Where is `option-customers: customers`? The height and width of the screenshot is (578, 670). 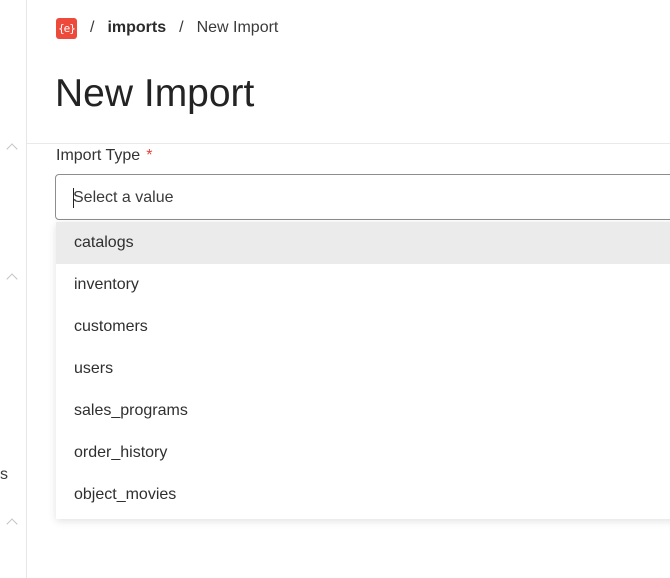 option-customers: customers is located at coordinates (363, 327).